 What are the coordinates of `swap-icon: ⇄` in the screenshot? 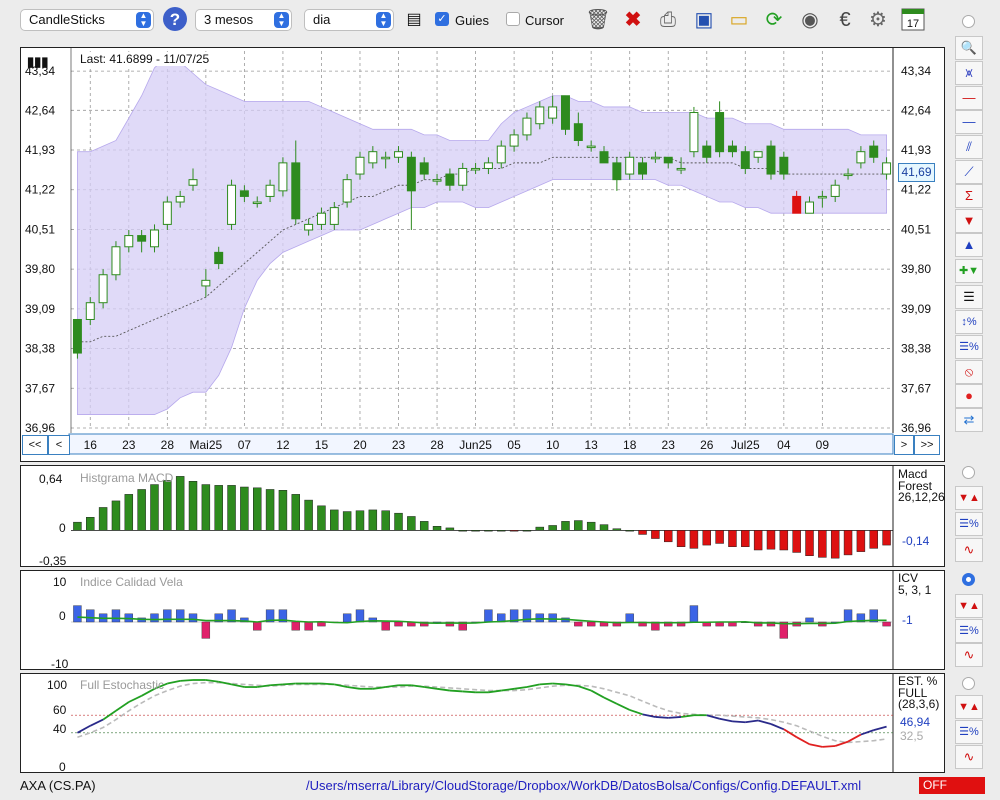 It's located at (969, 420).